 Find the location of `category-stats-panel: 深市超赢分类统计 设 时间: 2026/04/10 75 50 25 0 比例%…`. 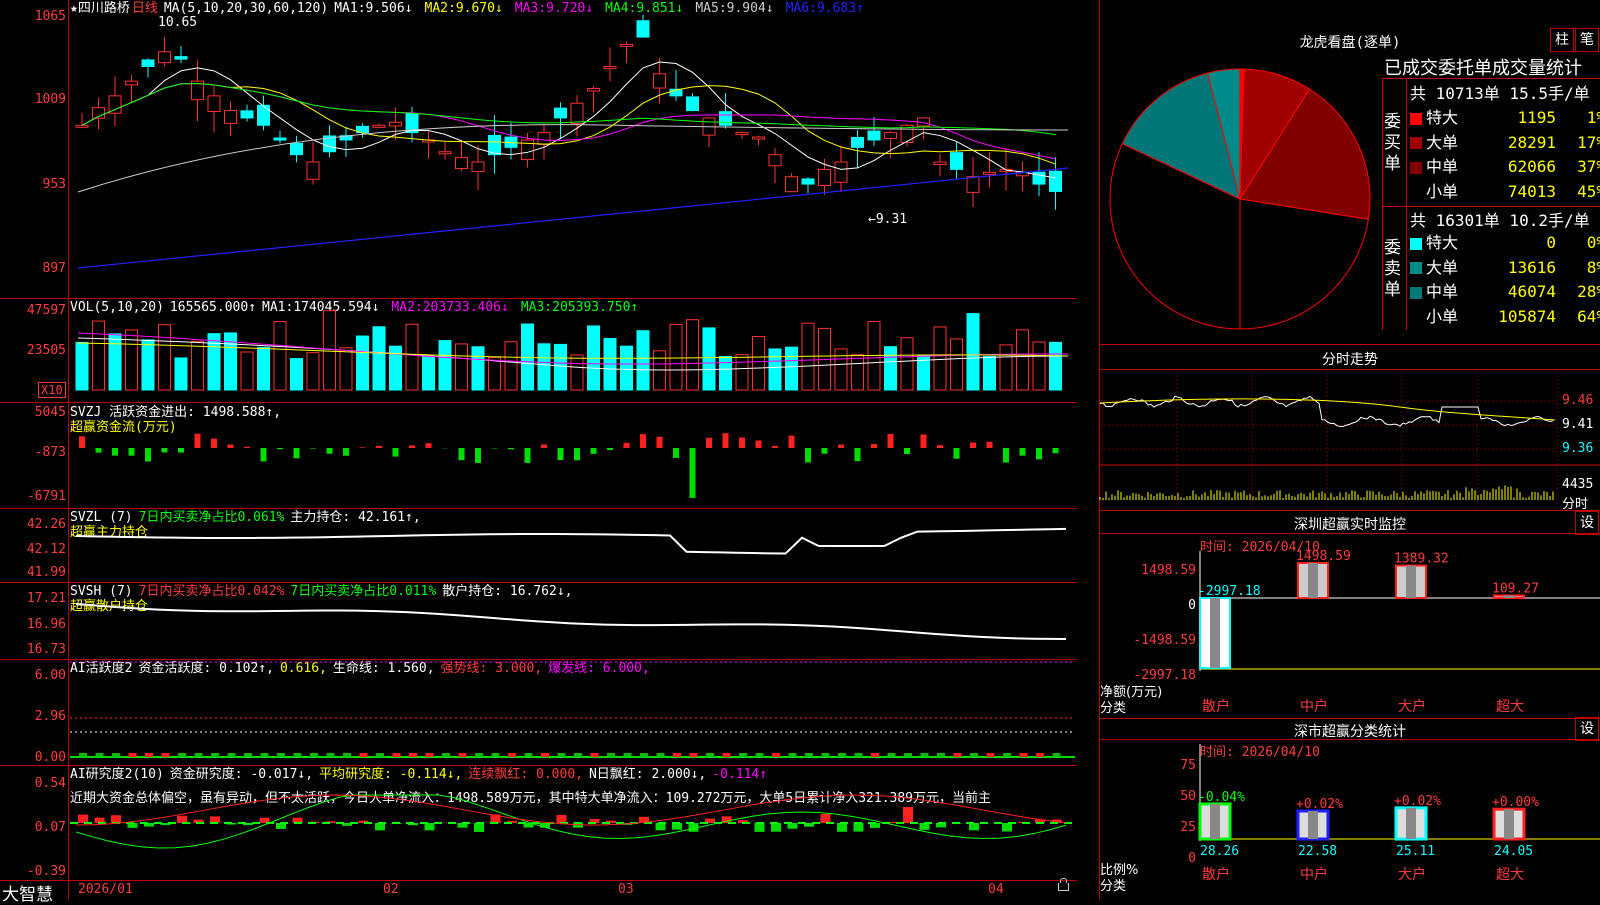

category-stats-panel: 深市超赢分类统计 设 时间: 2026/04/10 75 50 25 0 比例%… is located at coordinates (1350, 809).